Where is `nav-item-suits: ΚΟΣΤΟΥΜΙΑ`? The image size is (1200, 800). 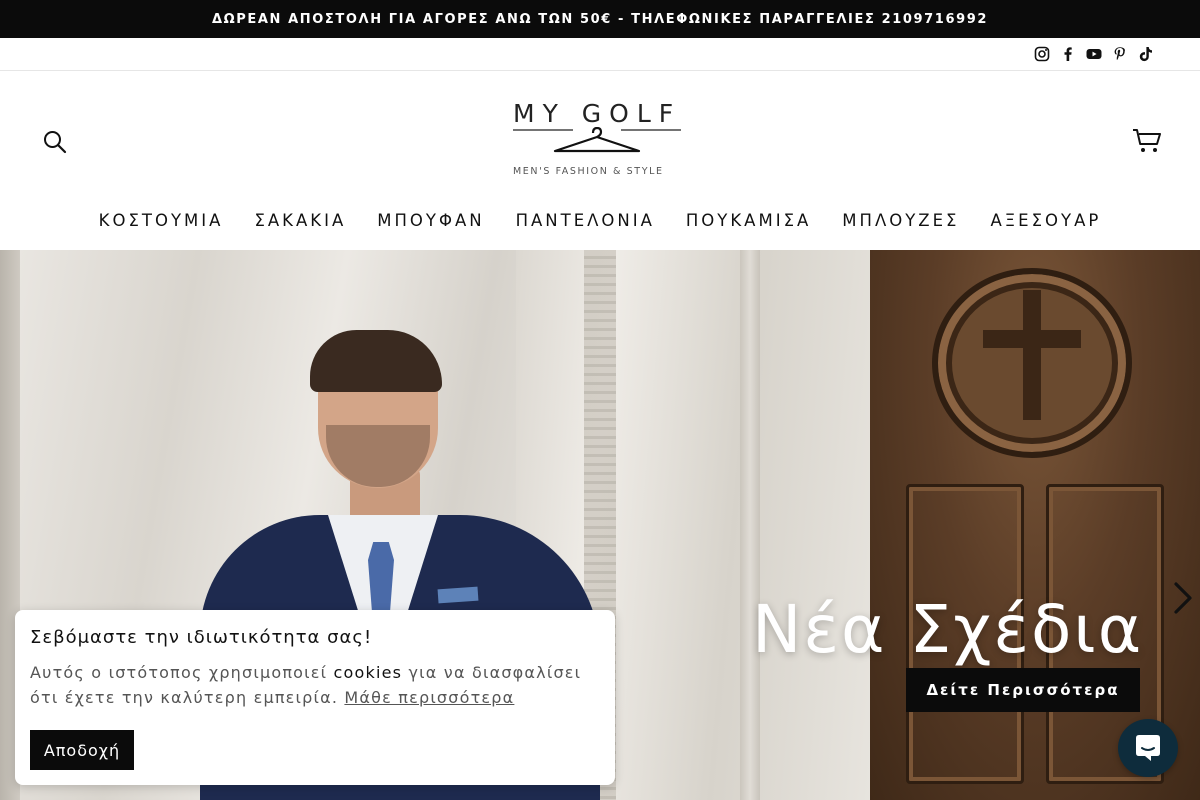
nav-item-suits: ΚΟΣΤΟΥΜΙΑ is located at coordinates (161, 221).